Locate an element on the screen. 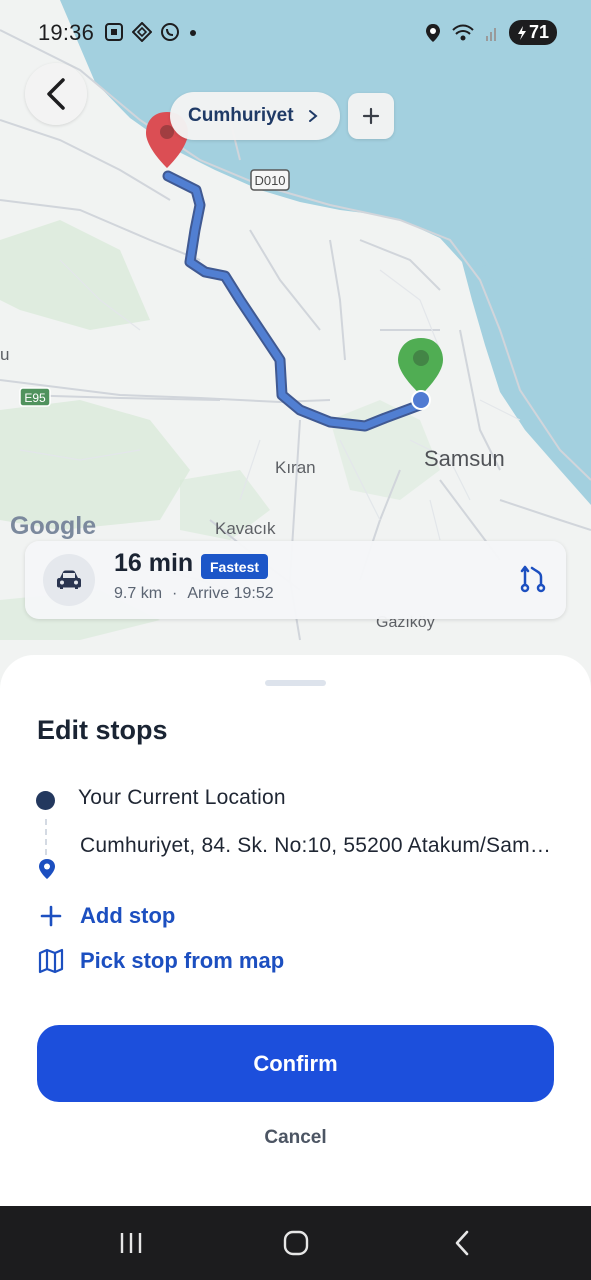 The width and height of the screenshot is (591, 1280). pick-stop-from-map-label: Pick stop from map is located at coordinates (182, 960).